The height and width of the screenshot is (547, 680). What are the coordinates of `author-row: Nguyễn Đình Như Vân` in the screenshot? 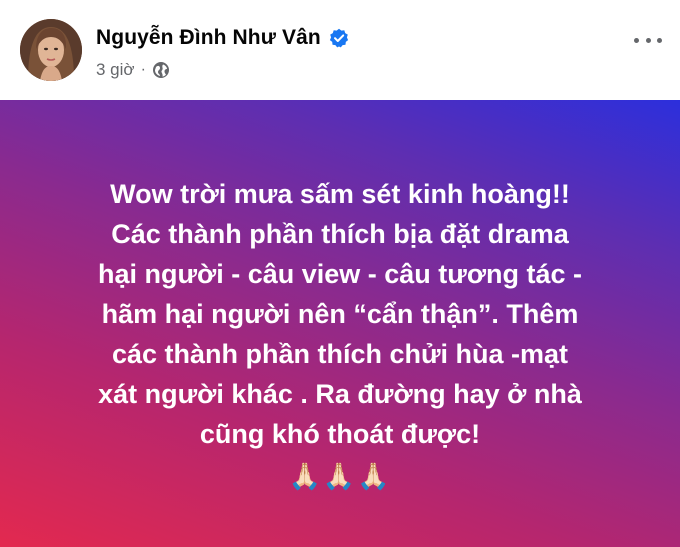 It's located at (222, 38).